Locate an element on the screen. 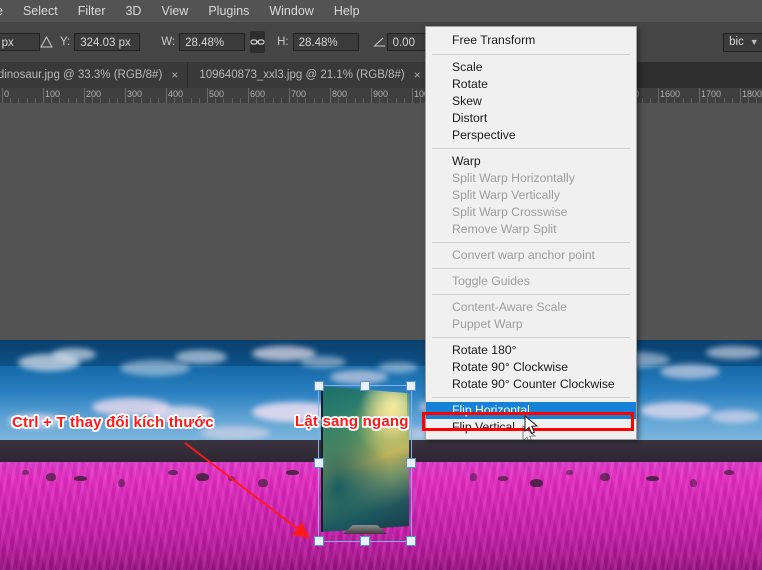  menu-item-toggle-guides: Toggle Guides is located at coordinates (491, 281).